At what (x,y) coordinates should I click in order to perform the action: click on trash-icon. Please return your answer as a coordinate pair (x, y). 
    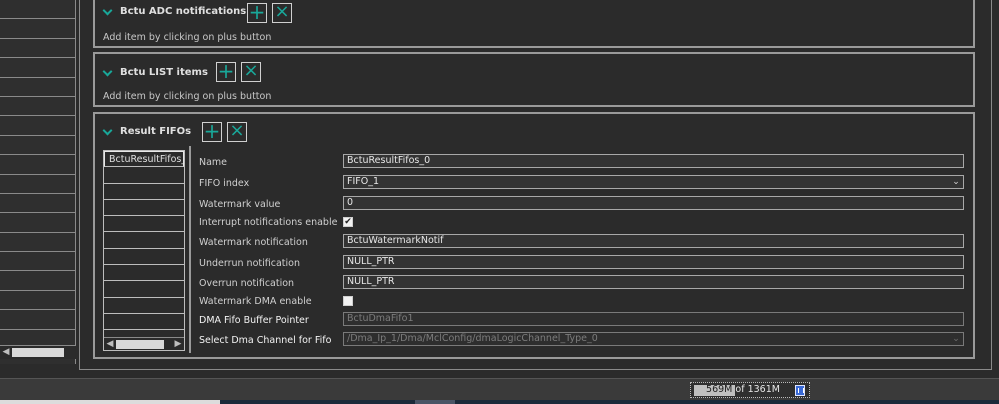
    Looking at the image, I should click on (800, 390).